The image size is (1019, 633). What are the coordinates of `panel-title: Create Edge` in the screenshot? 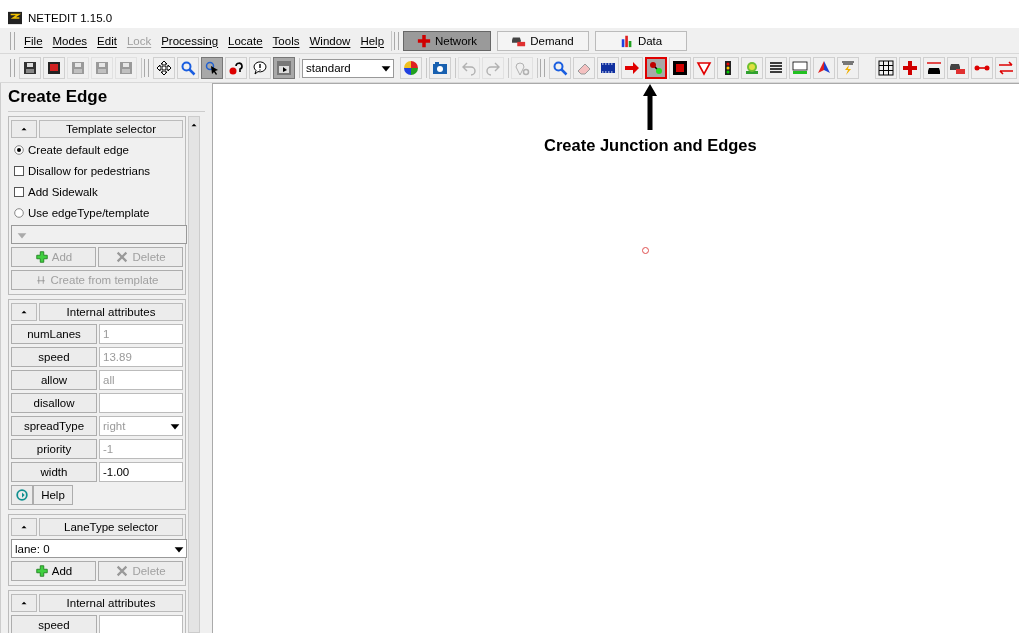 It's located at (106, 99).